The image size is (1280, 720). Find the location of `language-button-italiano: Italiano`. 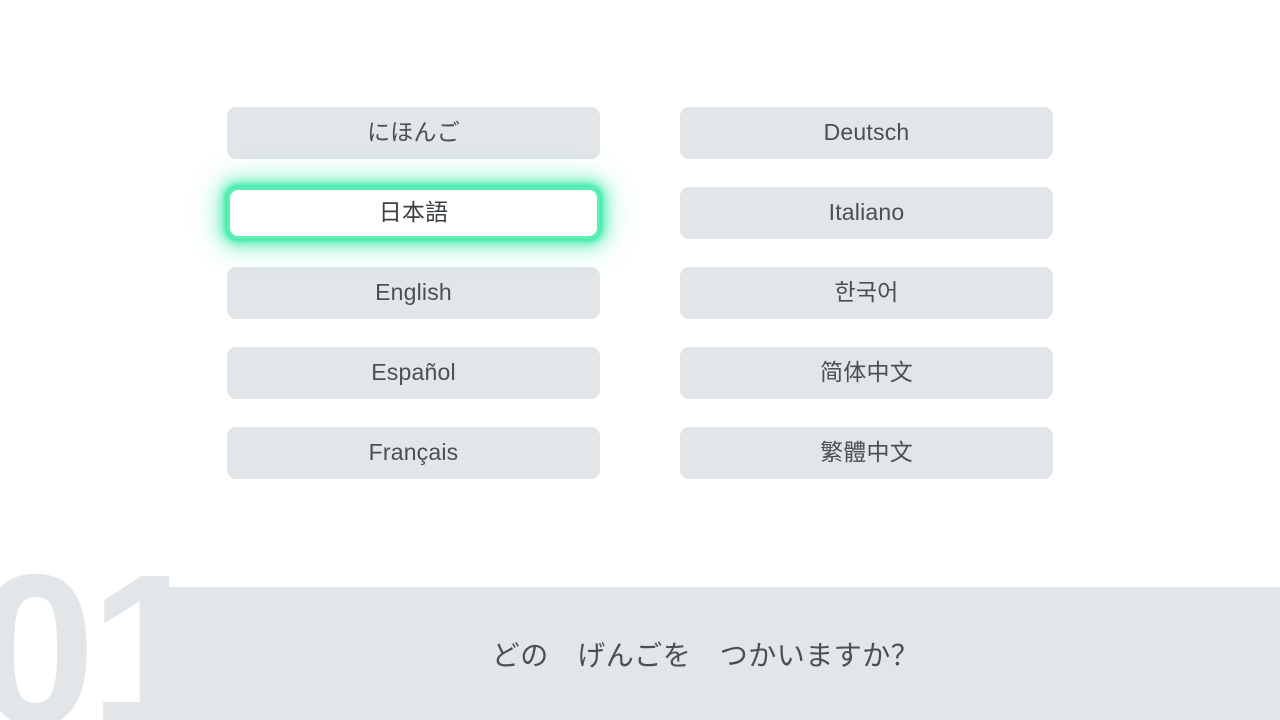

language-button-italiano: Italiano is located at coordinates (866, 213).